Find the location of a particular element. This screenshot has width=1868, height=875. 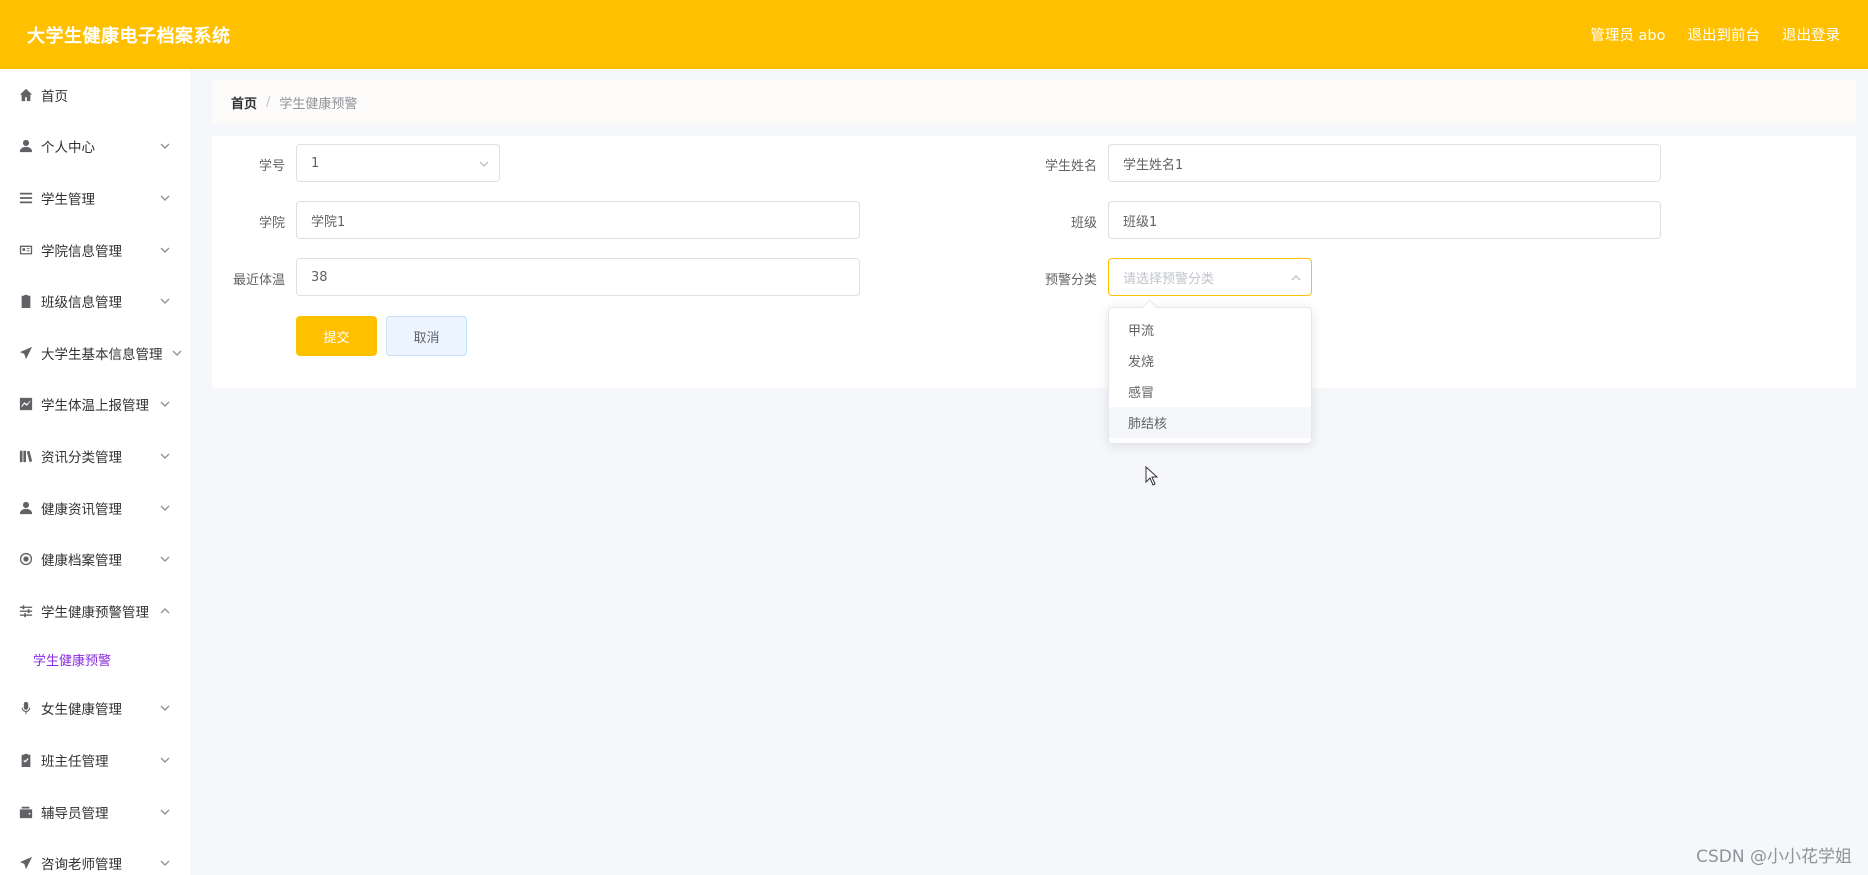

microphone-icon is located at coordinates (26, 708).